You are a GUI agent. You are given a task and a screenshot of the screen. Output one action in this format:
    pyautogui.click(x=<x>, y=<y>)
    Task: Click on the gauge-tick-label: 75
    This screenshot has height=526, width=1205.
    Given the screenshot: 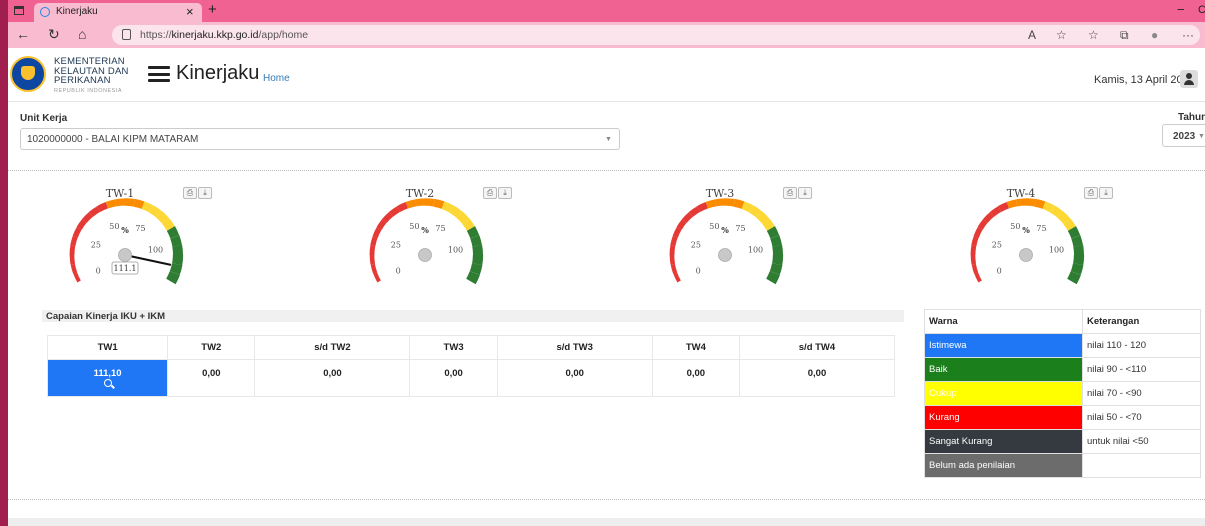 What is the action you would take?
    pyautogui.click(x=140, y=228)
    